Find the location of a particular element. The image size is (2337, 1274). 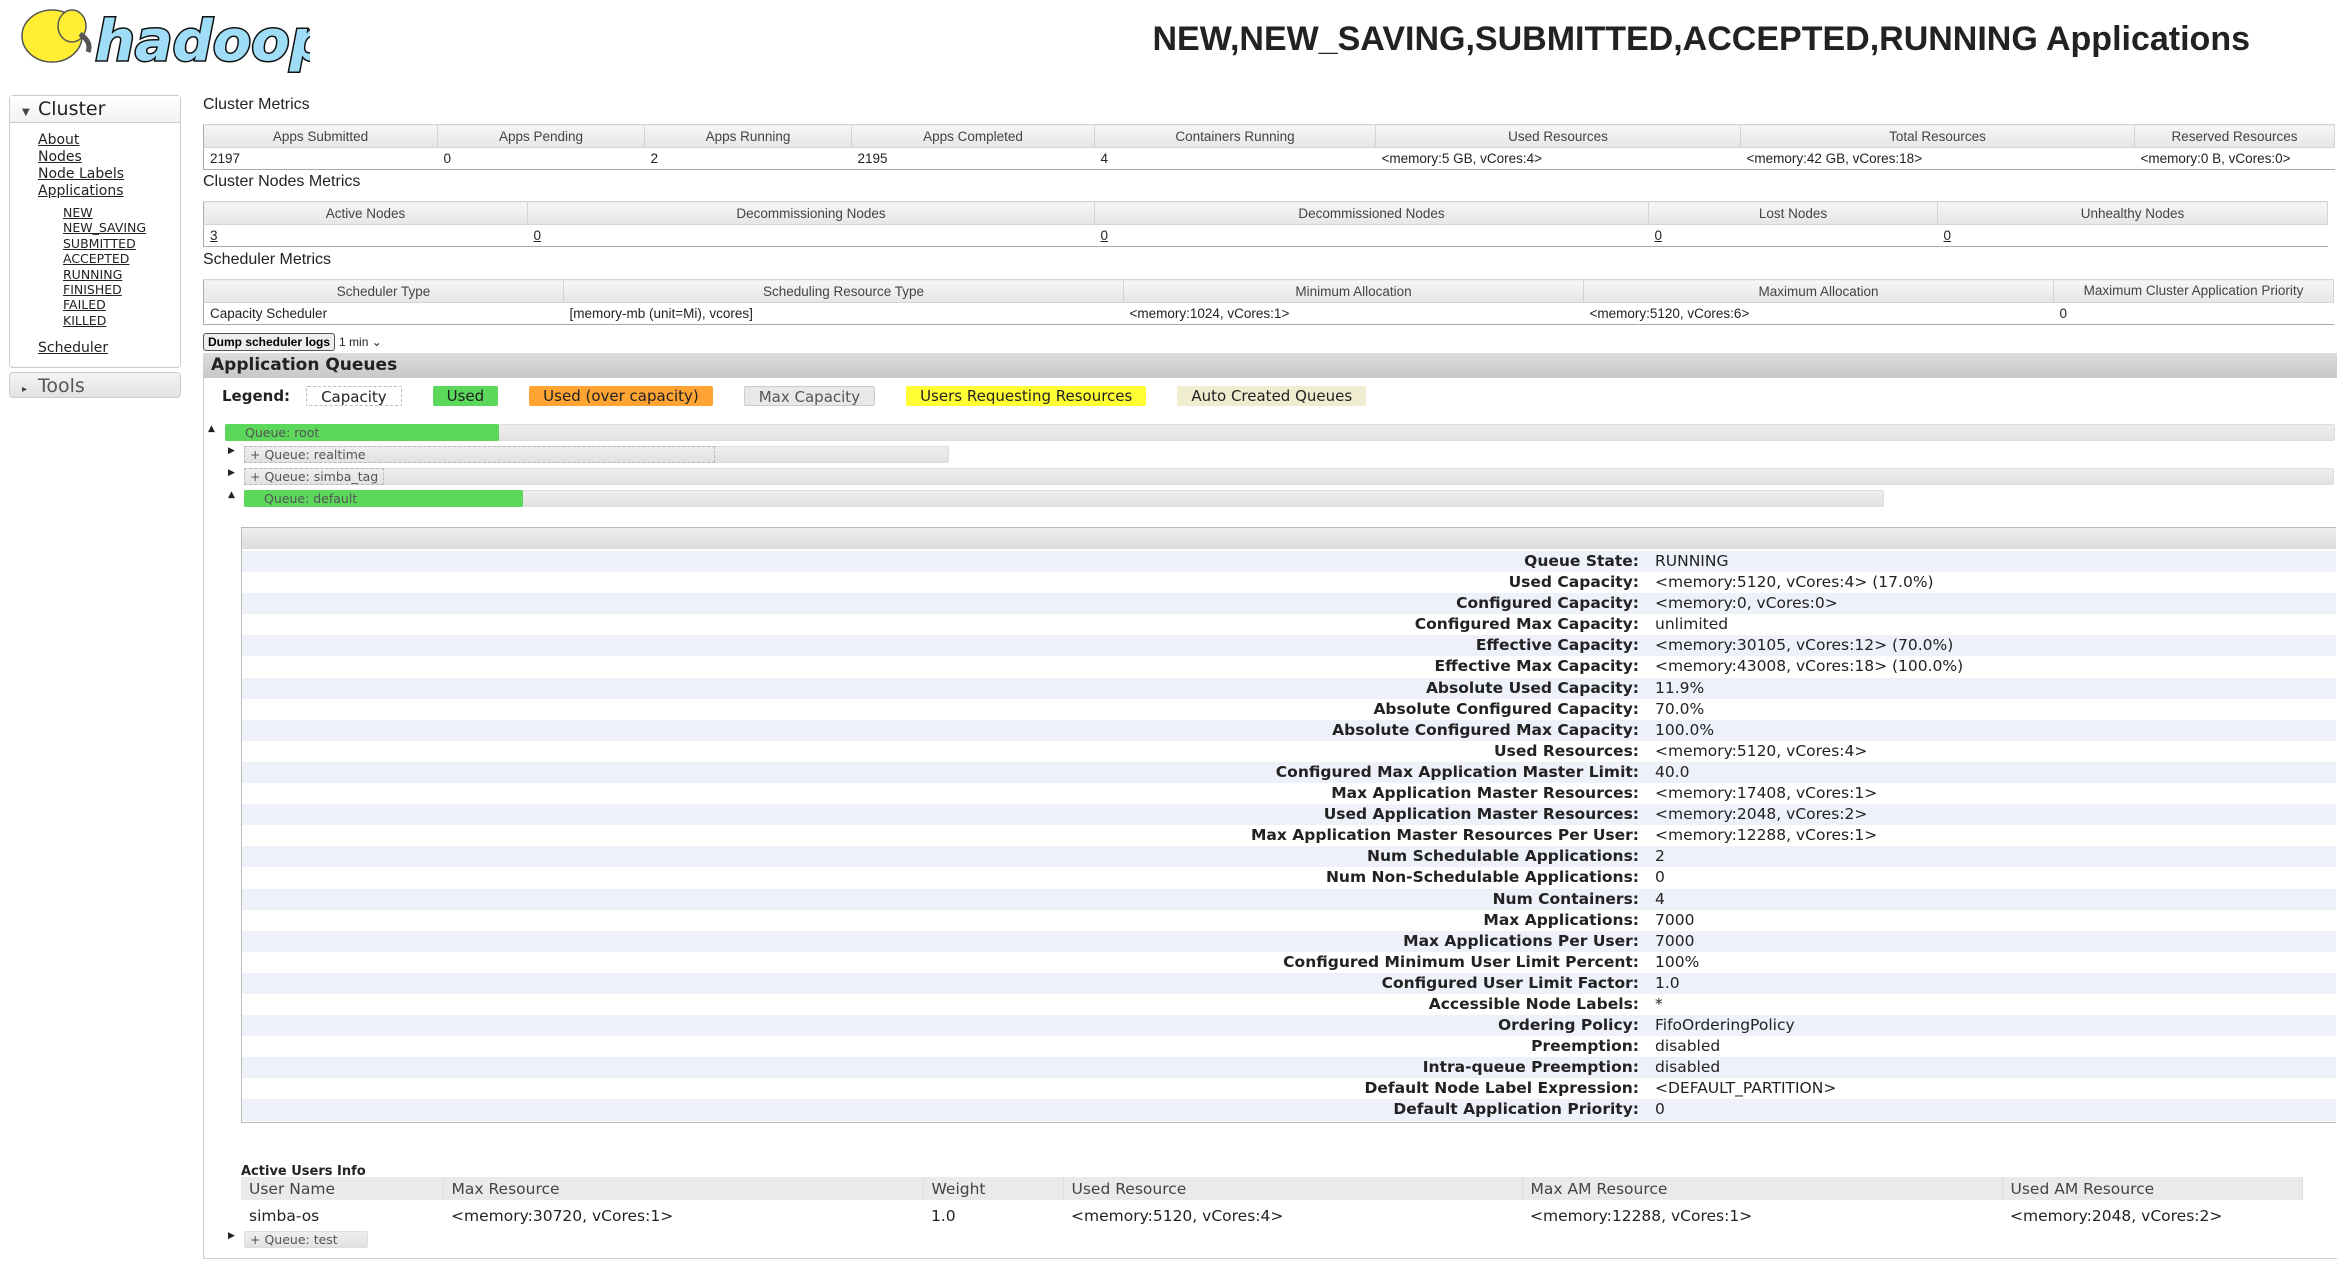

legend-users-requesting: Users Requesting Resources is located at coordinates (1026, 396).